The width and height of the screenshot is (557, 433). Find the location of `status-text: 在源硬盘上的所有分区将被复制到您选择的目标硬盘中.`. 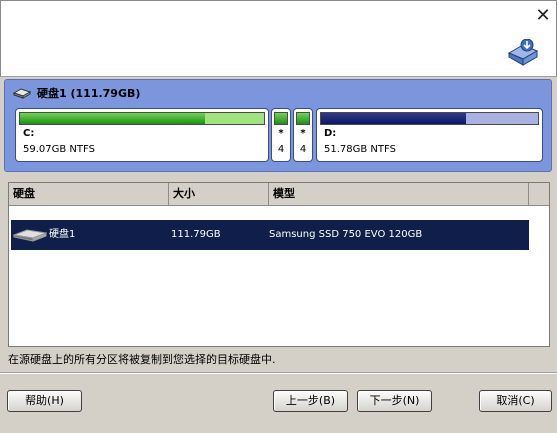

status-text: 在源硬盘上的所有分区将被复制到您选择的目标硬盘中. is located at coordinates (142, 359).